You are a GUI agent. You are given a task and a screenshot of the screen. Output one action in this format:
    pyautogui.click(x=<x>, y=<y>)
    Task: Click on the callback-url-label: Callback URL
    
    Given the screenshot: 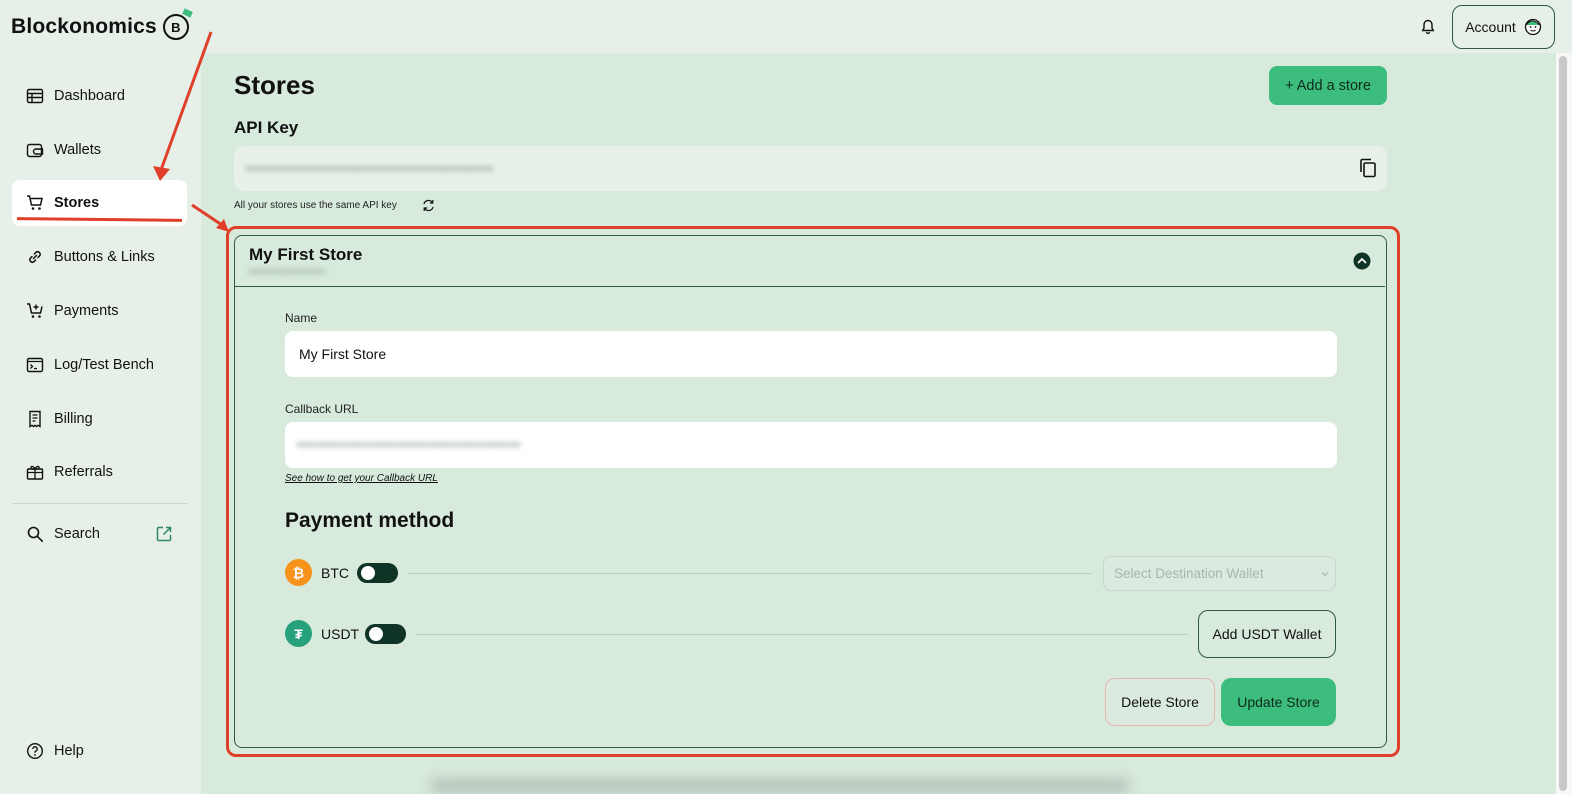 What is the action you would take?
    pyautogui.click(x=322, y=409)
    